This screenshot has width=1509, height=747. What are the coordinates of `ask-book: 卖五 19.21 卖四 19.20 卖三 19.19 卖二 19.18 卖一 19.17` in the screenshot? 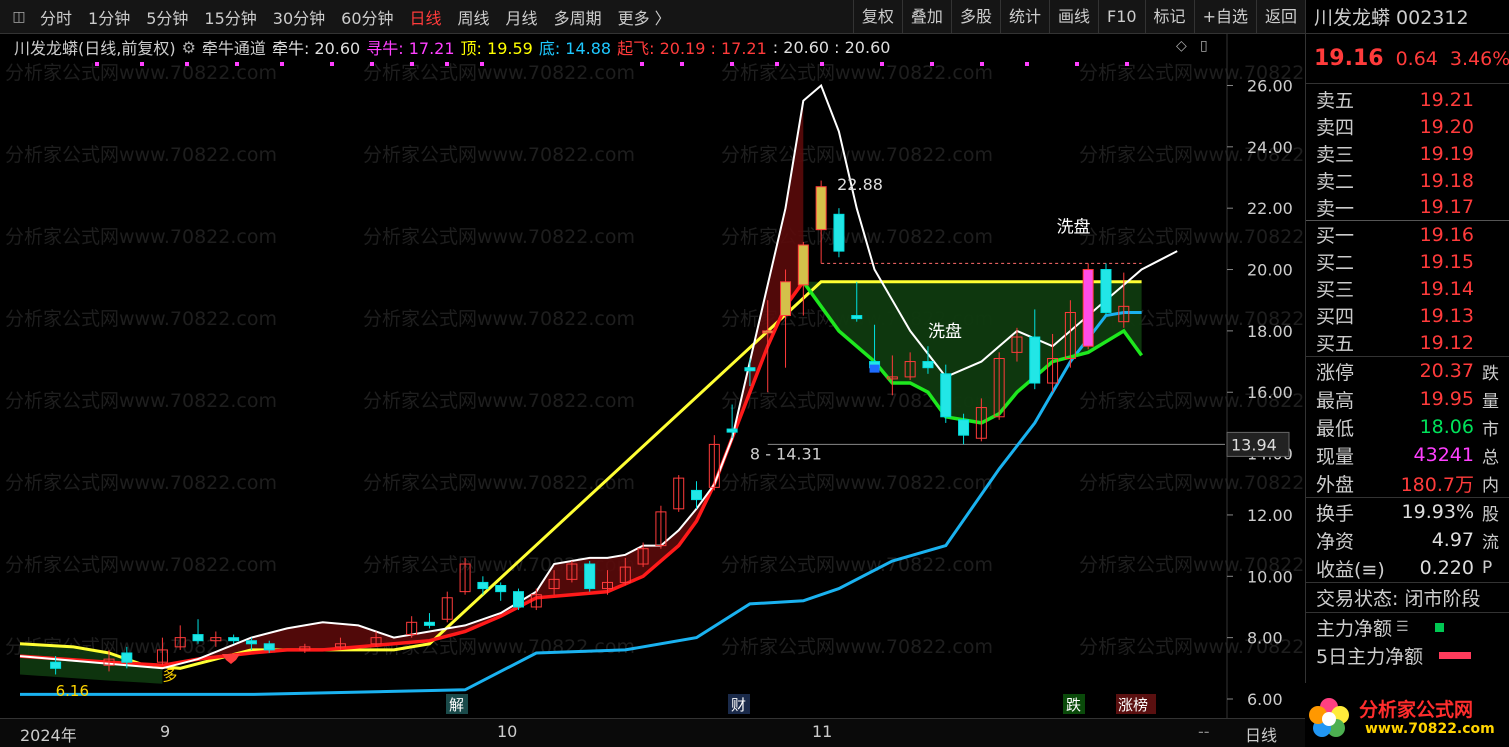 It's located at (1407, 152).